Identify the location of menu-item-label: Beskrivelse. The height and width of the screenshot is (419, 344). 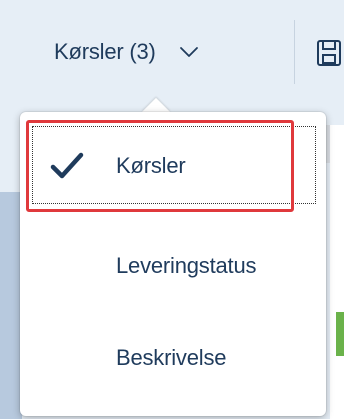
(171, 357).